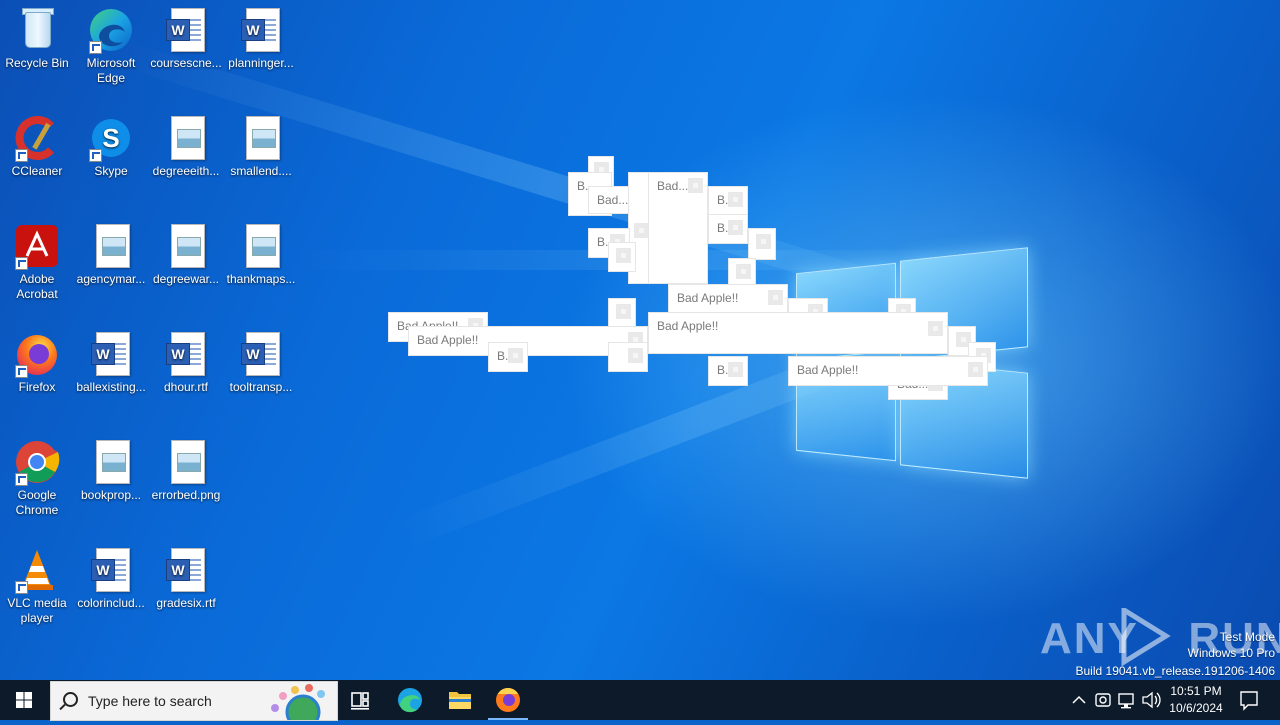 The image size is (1280, 725). What do you see at coordinates (37, 478) in the screenshot?
I see `desktop-icon-google-chrome: Google Chrome` at bounding box center [37, 478].